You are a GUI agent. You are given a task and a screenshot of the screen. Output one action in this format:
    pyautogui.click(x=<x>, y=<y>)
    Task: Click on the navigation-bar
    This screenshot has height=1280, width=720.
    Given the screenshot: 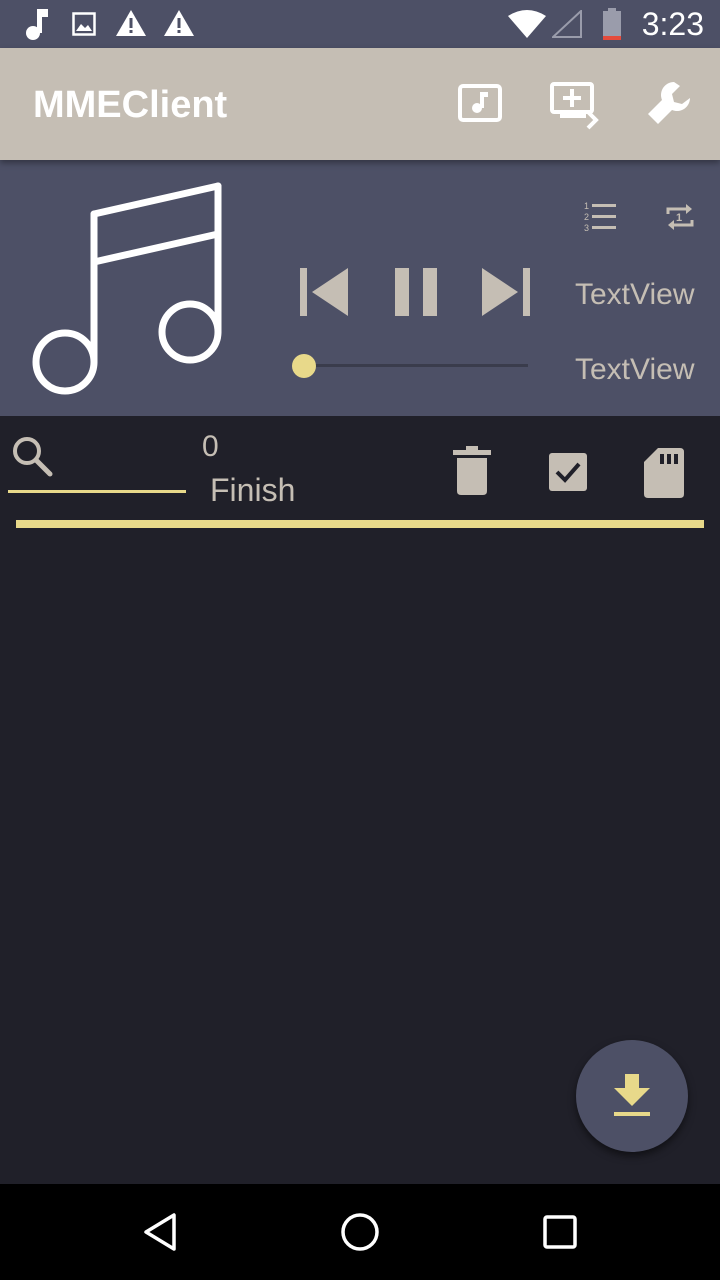 What is the action you would take?
    pyautogui.click(x=360, y=1232)
    